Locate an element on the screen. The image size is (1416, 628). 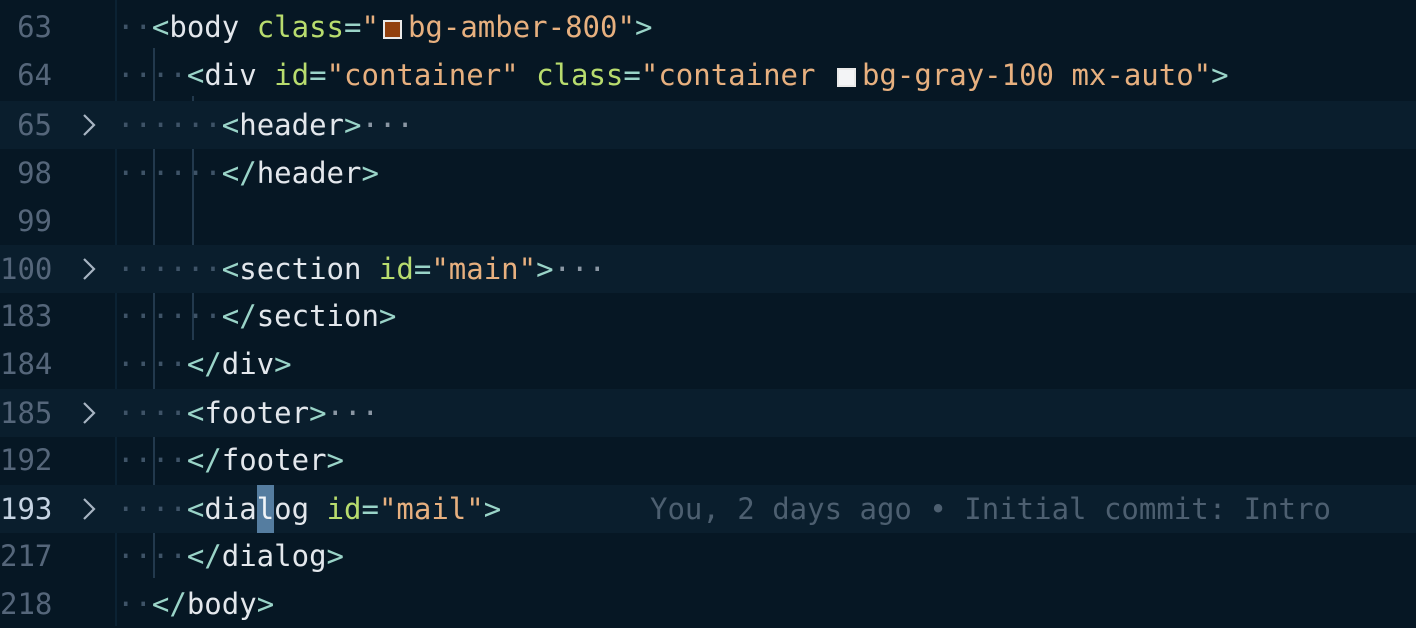
line-number: 99 is located at coordinates (34, 221).